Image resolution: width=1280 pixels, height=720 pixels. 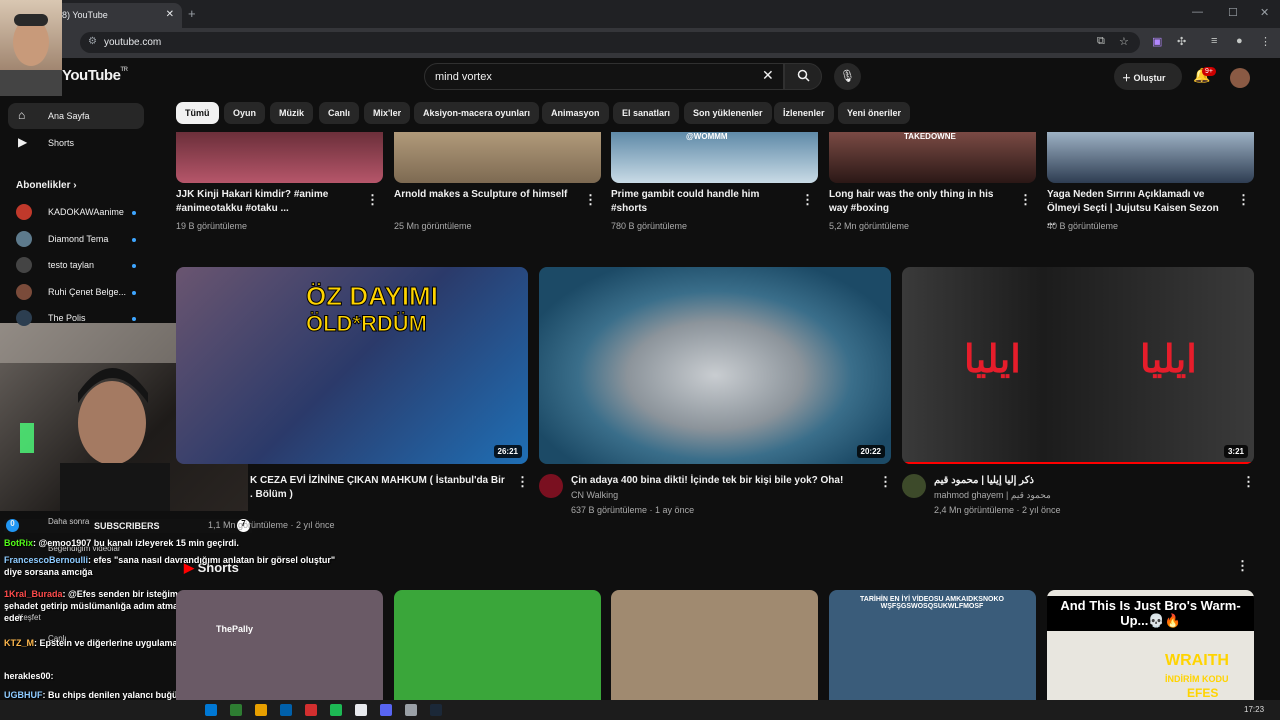 What do you see at coordinates (701, 202) in the screenshot?
I see `video-title: Prime gambit could handle him #shorts` at bounding box center [701, 202].